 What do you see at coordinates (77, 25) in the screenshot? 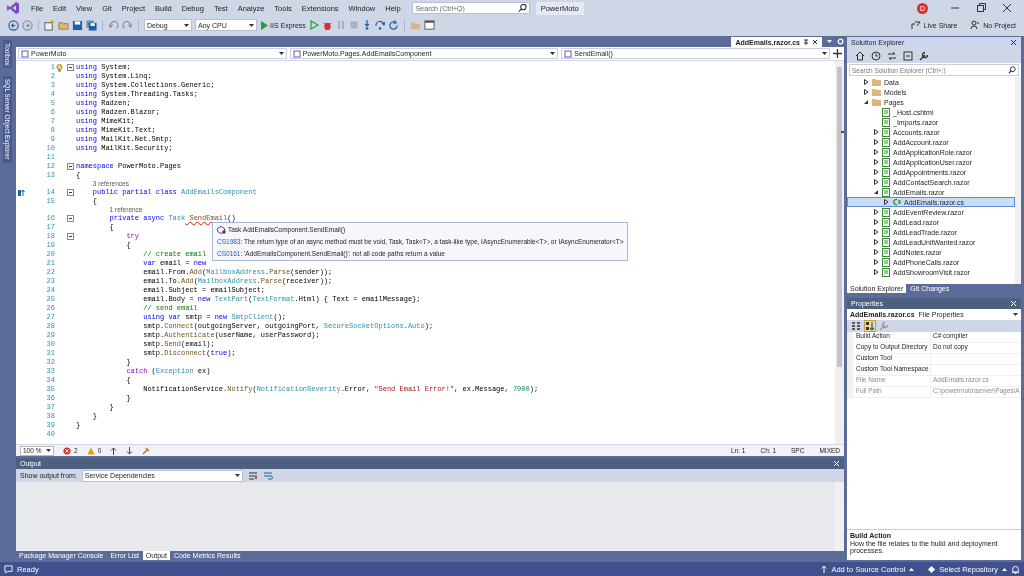
I see `save-icon` at bounding box center [77, 25].